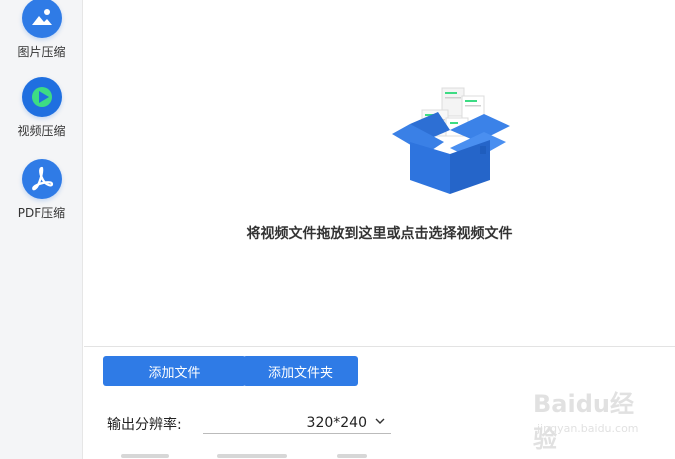 This screenshot has width=675, height=459. What do you see at coordinates (144, 425) in the screenshot?
I see `resolution-label: 输出分辨率:` at bounding box center [144, 425].